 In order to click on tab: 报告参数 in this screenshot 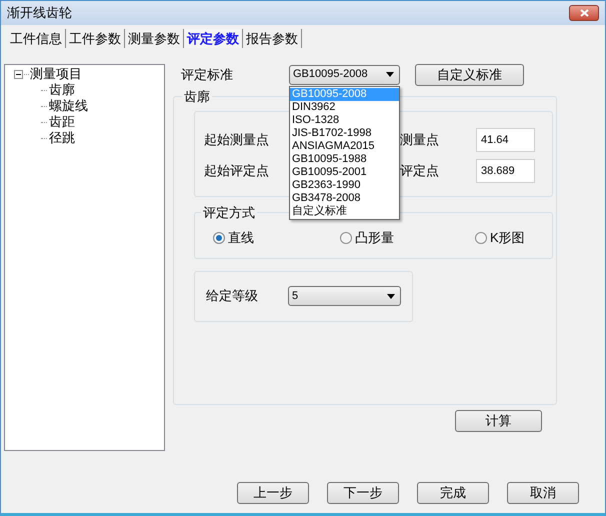, I will do `click(272, 38)`.